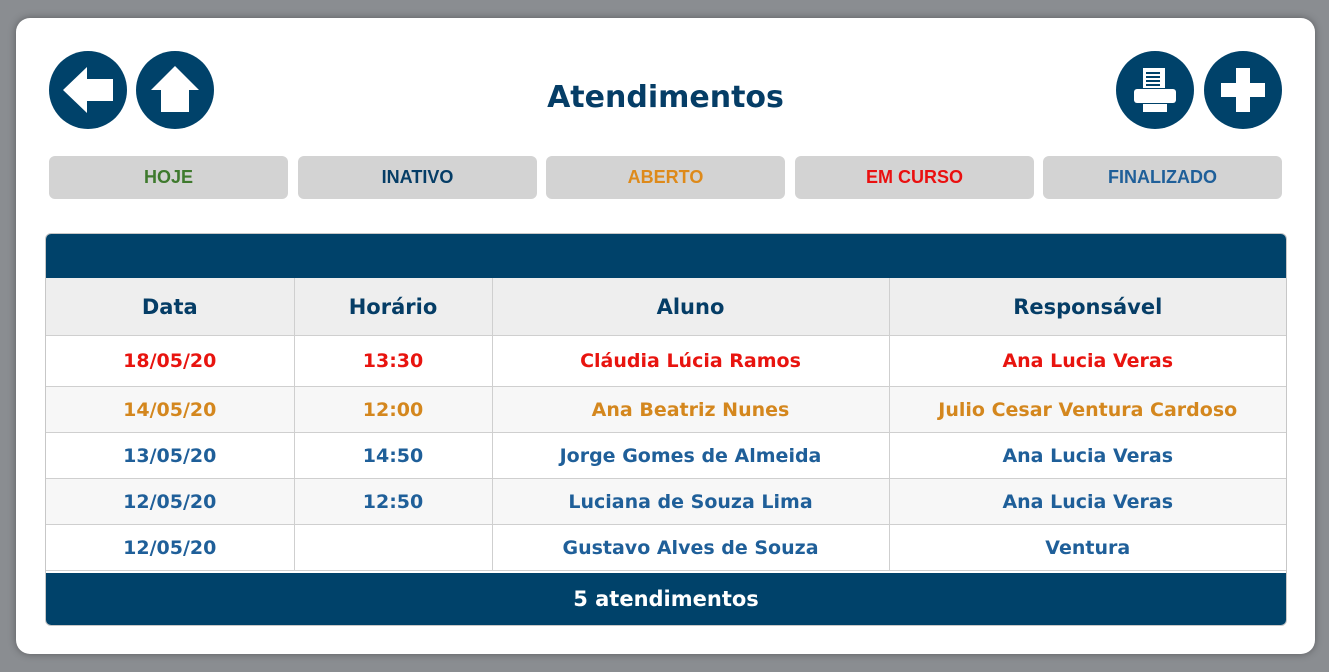 The height and width of the screenshot is (672, 1329). I want to click on printer-icon, so click(1155, 90).